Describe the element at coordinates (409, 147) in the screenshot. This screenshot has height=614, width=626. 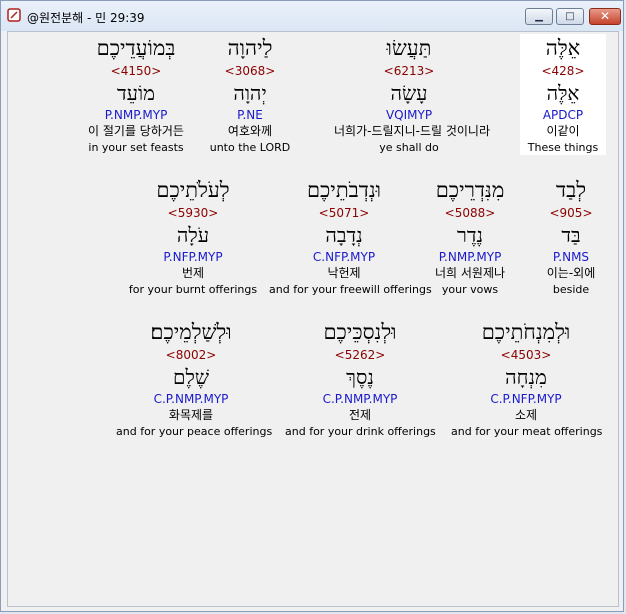
I see `english-gloss: ye shall do` at that location.